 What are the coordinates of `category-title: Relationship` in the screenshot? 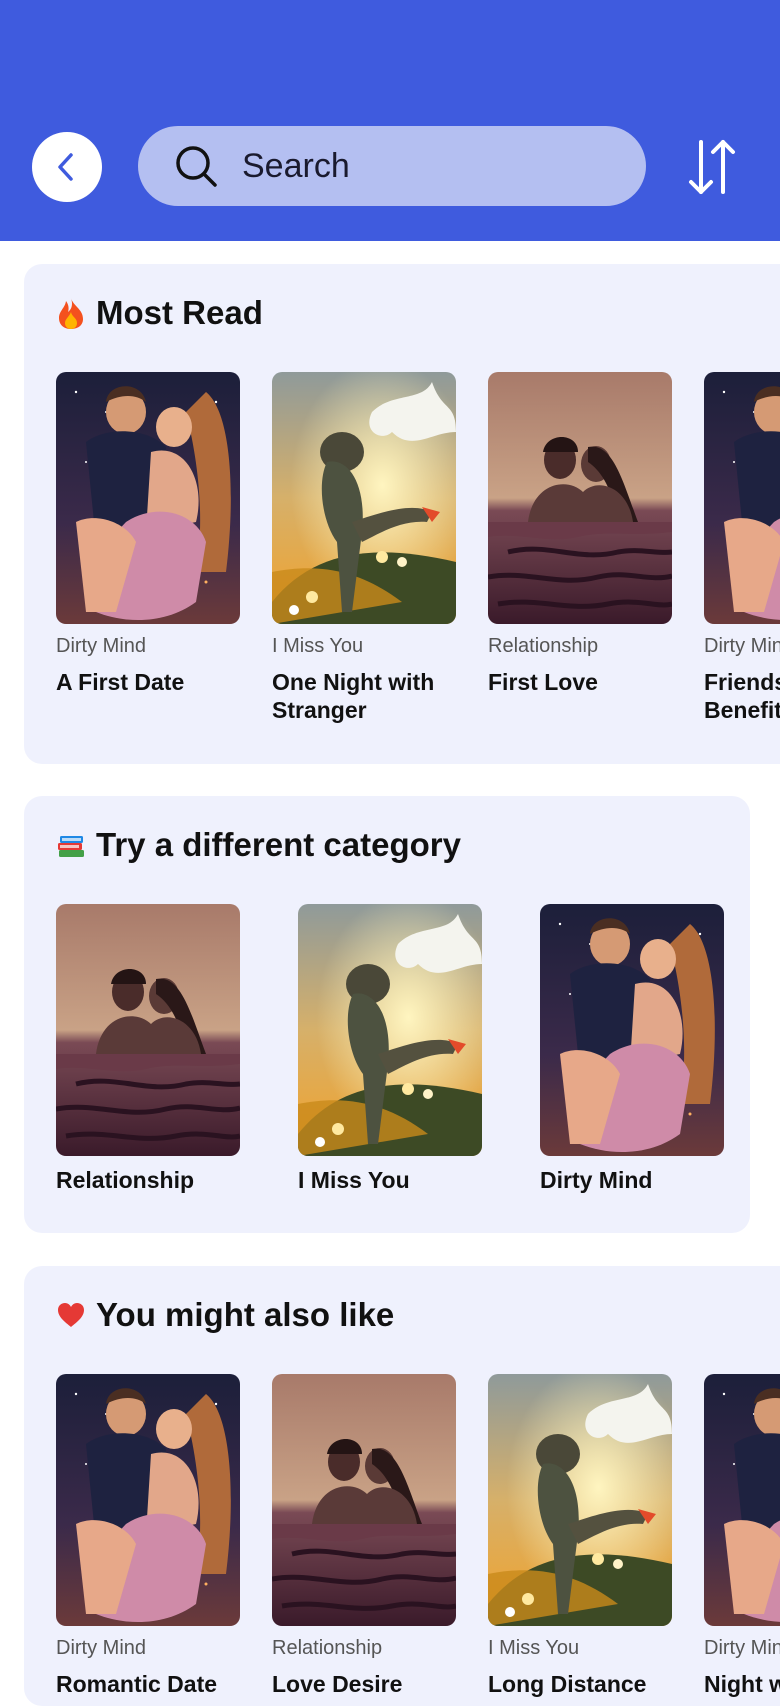 It's located at (125, 1180).